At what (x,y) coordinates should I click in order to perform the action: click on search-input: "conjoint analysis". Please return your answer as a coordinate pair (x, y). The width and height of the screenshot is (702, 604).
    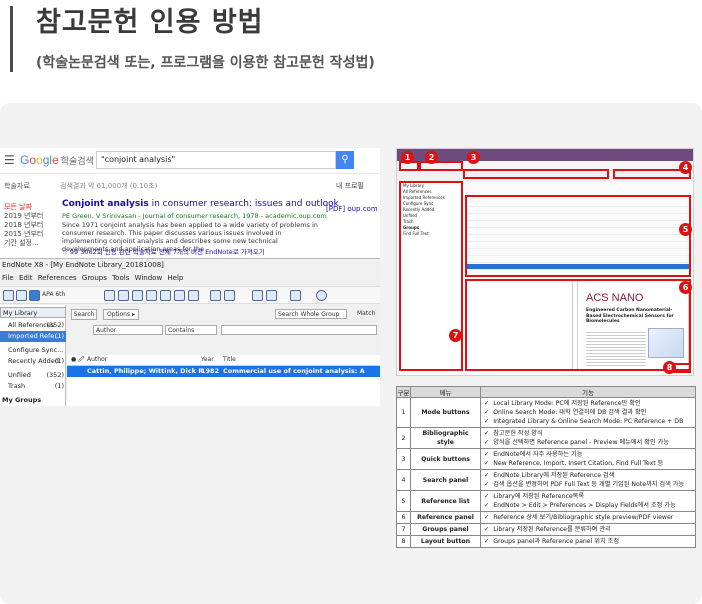
    Looking at the image, I should click on (216, 160).